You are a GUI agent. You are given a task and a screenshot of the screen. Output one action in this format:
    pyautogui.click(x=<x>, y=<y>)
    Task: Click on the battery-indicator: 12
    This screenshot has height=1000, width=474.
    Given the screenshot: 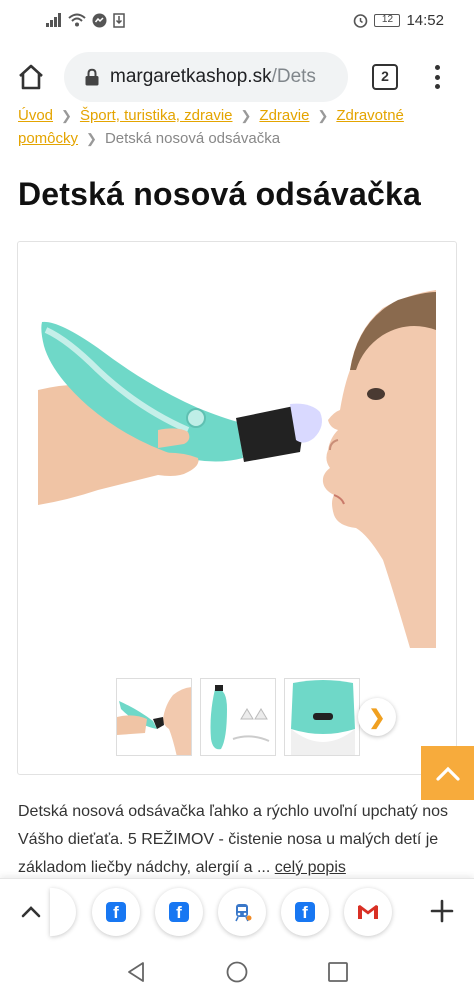 What is the action you would take?
    pyautogui.click(x=387, y=20)
    